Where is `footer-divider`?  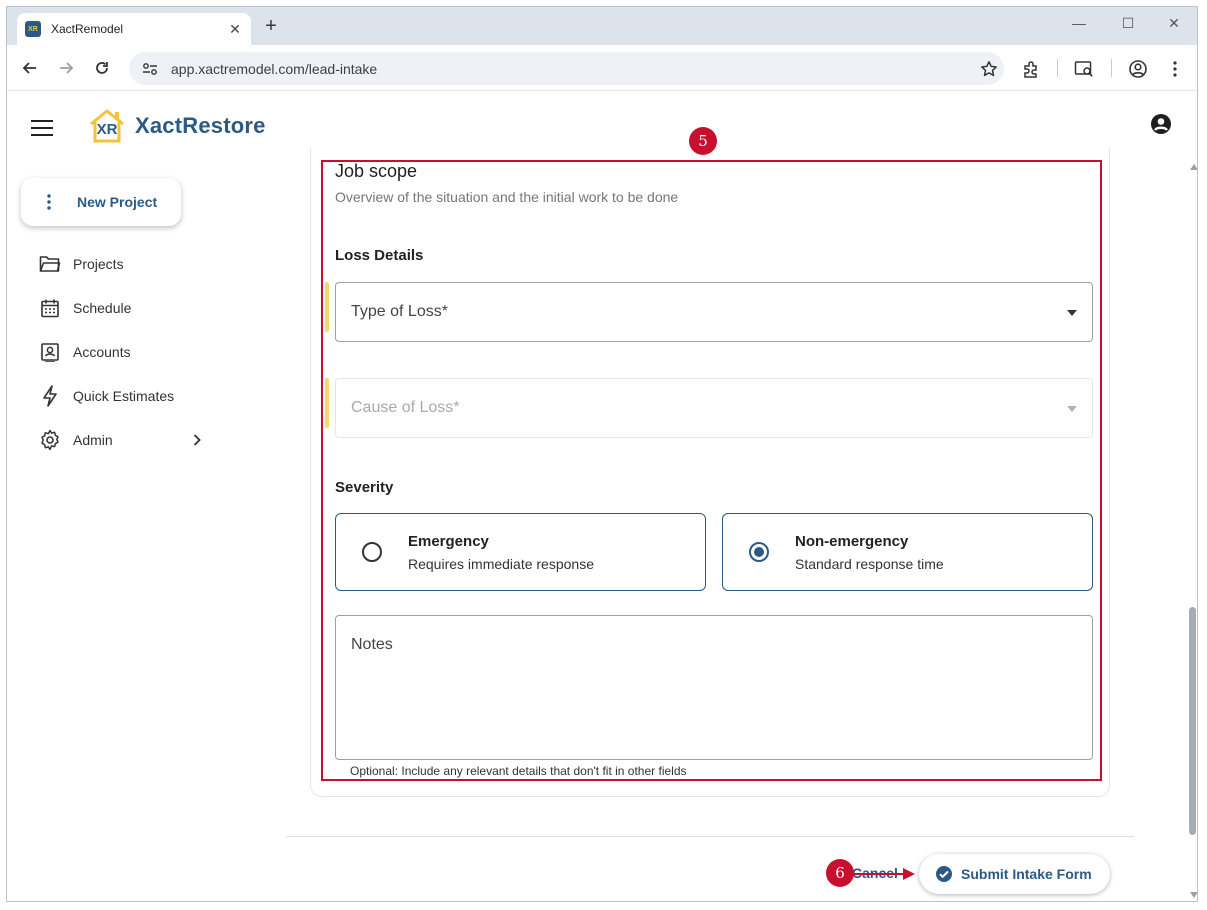
footer-divider is located at coordinates (710, 836).